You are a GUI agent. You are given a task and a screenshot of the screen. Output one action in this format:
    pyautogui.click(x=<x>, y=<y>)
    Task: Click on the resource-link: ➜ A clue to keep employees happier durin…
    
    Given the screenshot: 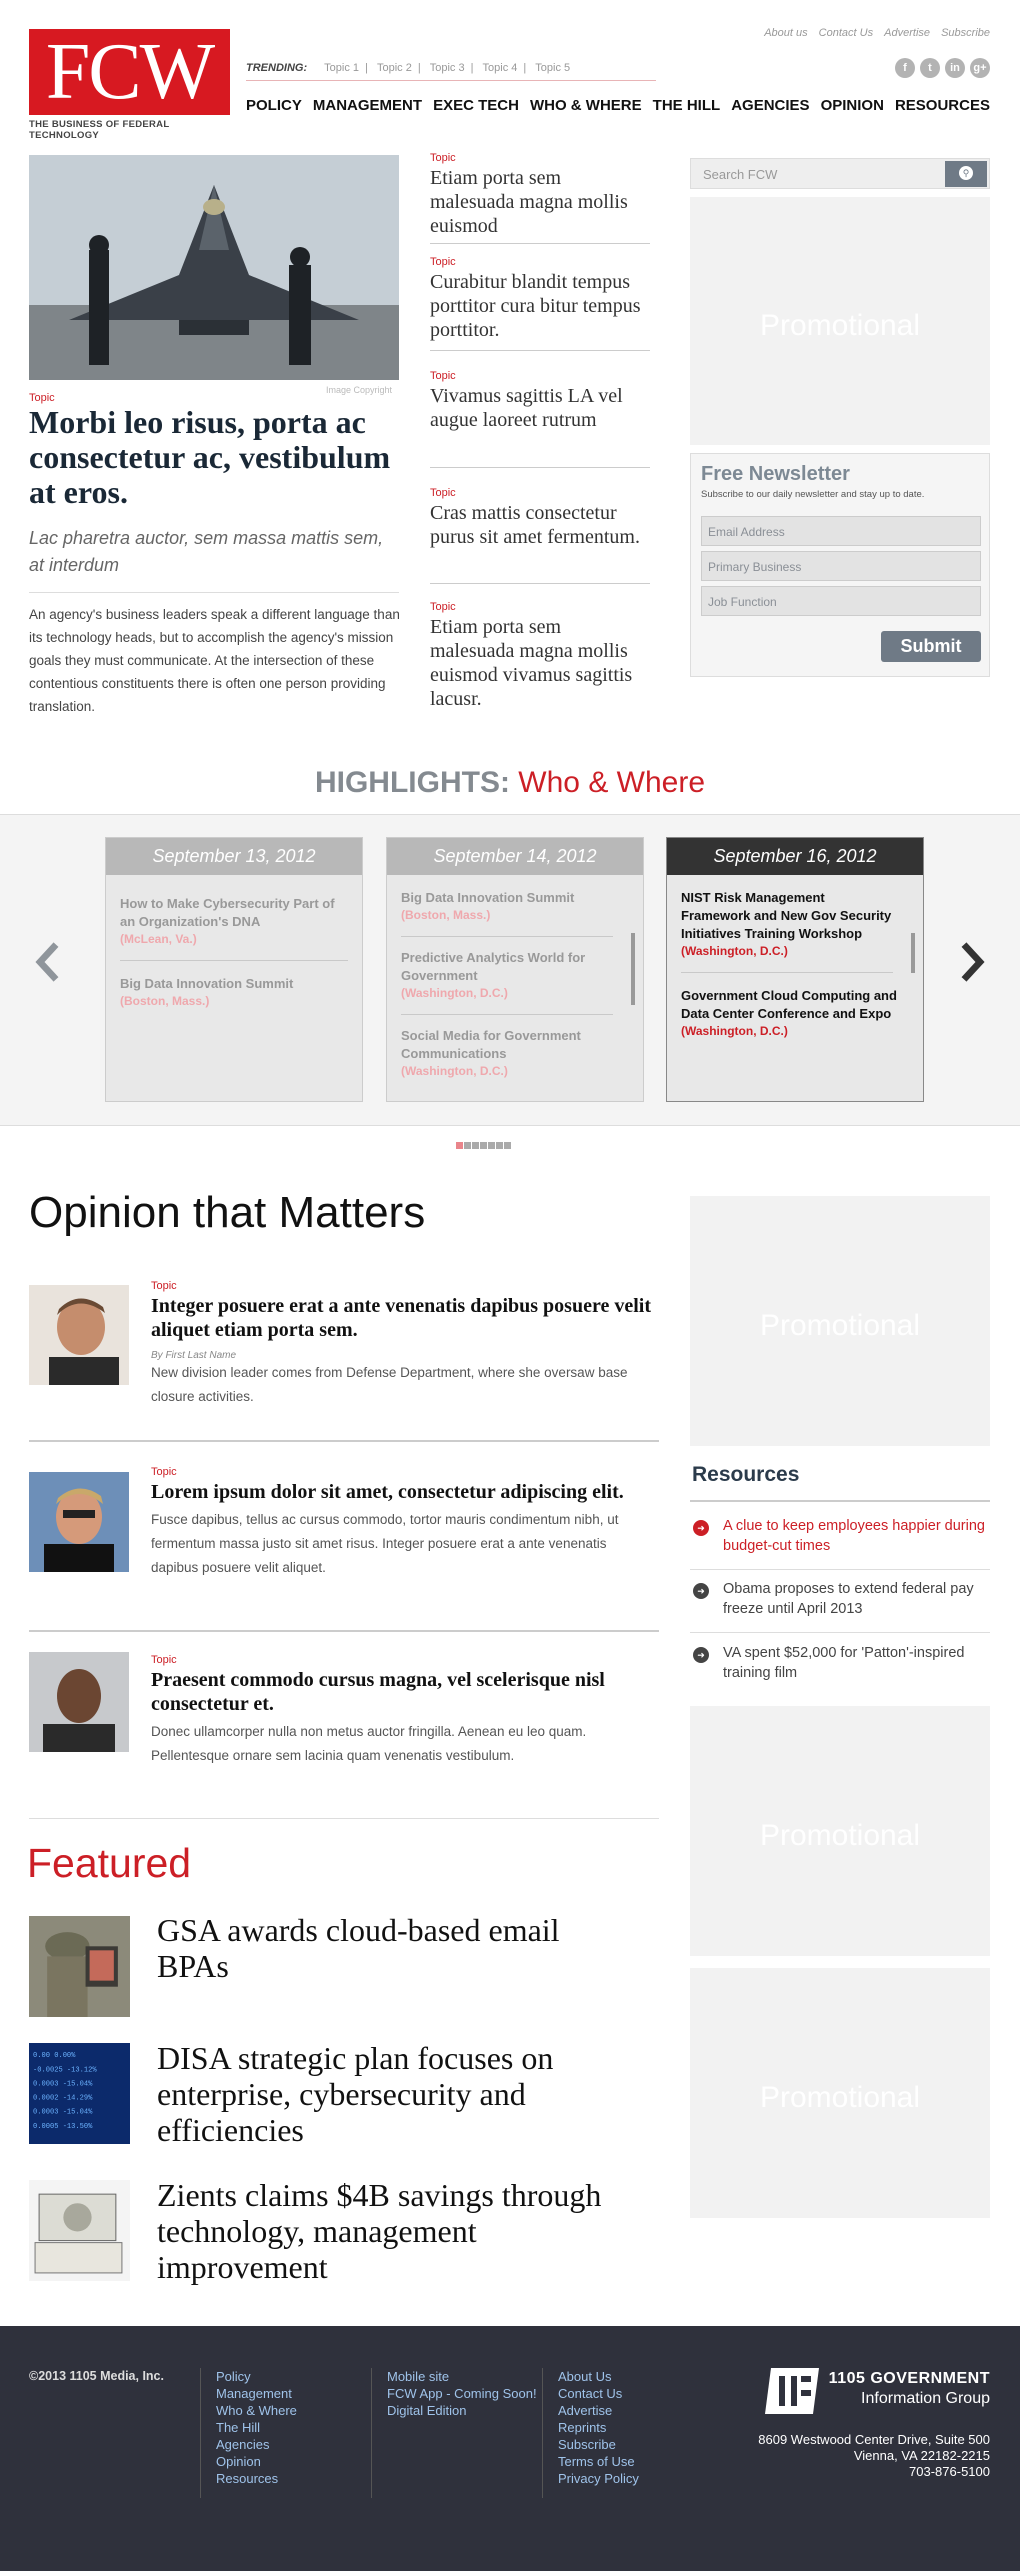 What is the action you would take?
    pyautogui.click(x=841, y=1536)
    